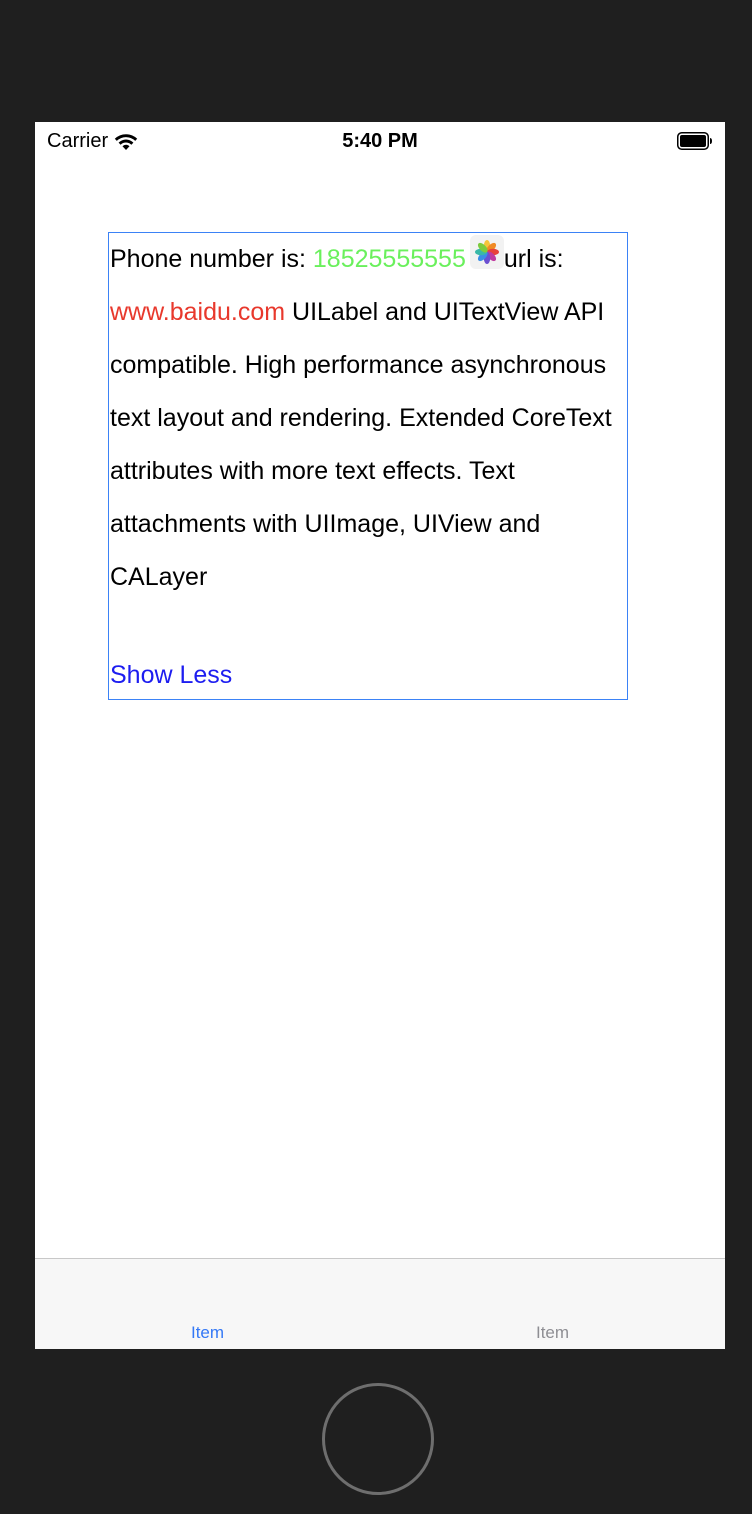 The width and height of the screenshot is (752, 1514). I want to click on tab-bar: Item Item, so click(380, 1303).